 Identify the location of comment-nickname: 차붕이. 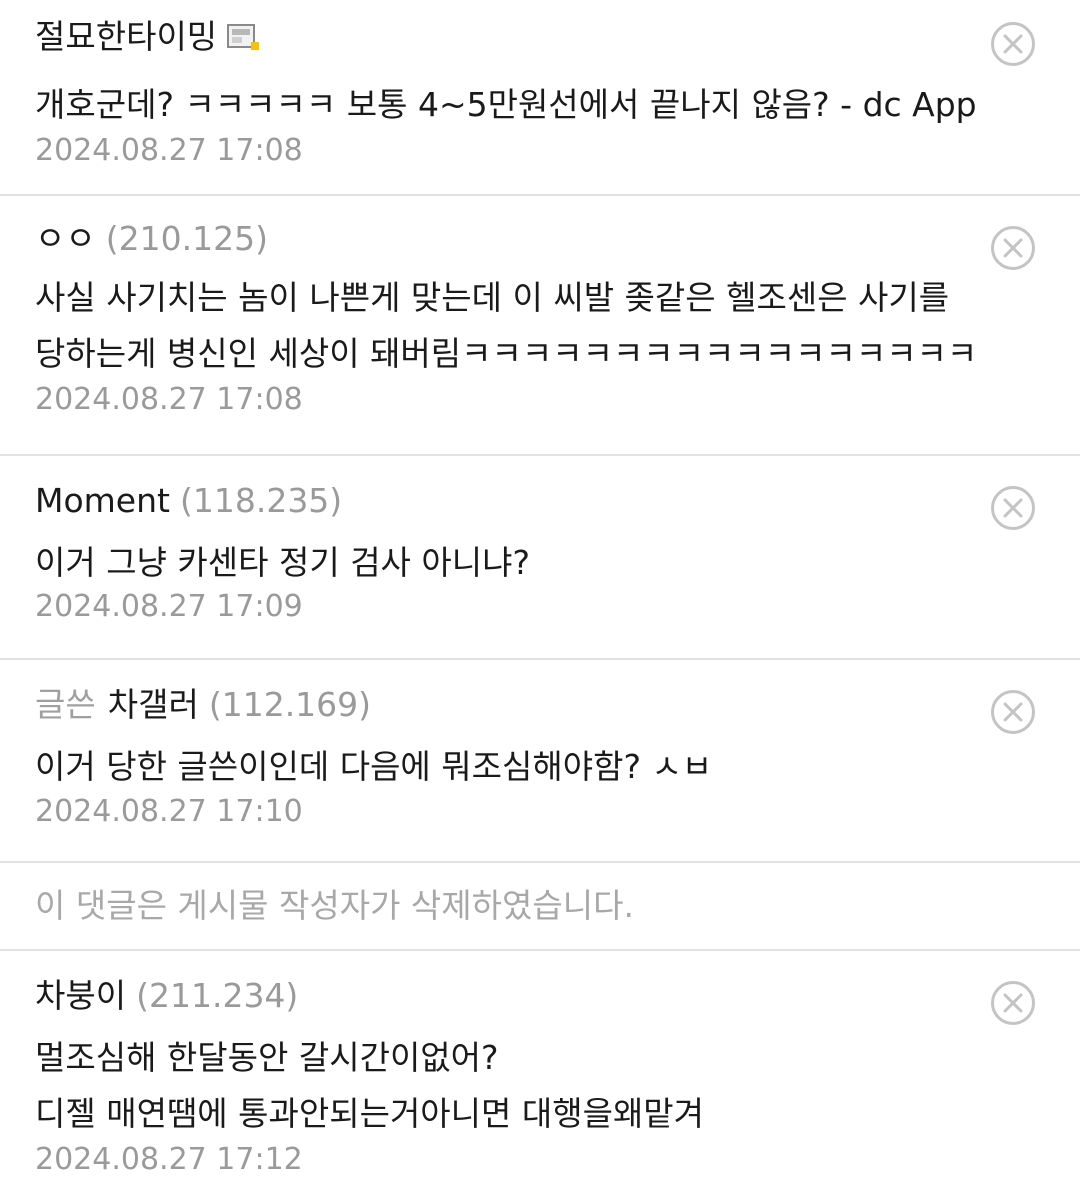
(80, 995).